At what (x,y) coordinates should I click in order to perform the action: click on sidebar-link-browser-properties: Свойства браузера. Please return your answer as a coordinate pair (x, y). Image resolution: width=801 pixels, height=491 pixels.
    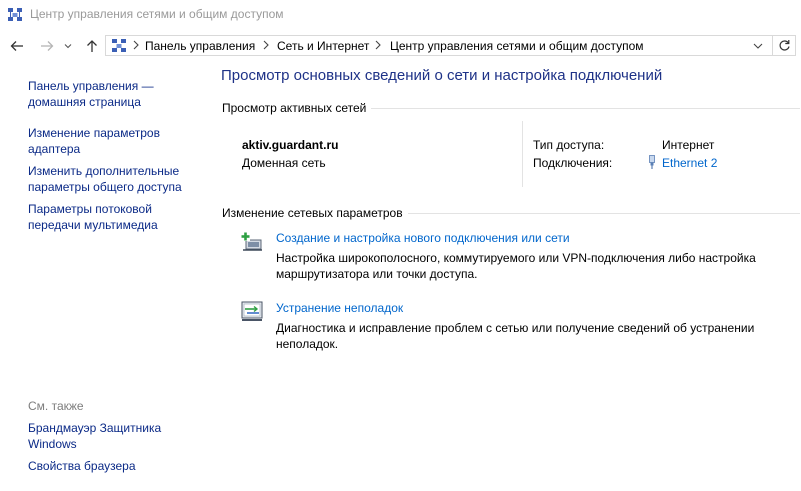
    Looking at the image, I should click on (115, 467).